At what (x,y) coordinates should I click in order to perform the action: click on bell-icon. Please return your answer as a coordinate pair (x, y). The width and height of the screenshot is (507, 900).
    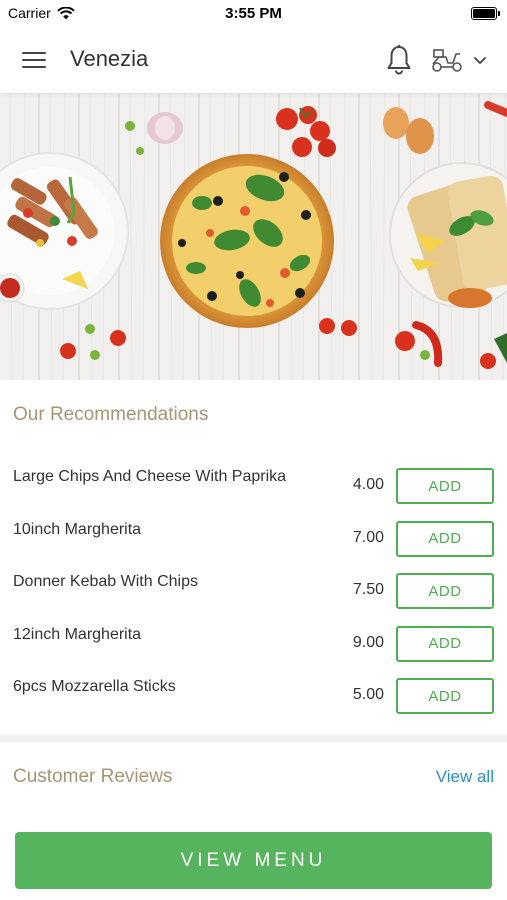
    Looking at the image, I should click on (399, 60).